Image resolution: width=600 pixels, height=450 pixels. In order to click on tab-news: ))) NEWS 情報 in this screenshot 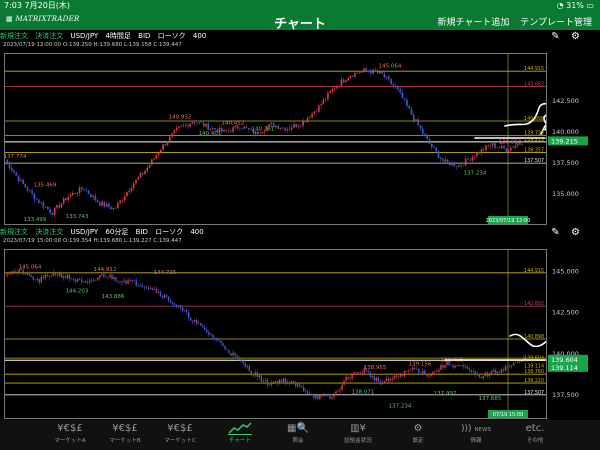, I will do `click(476, 436)`.